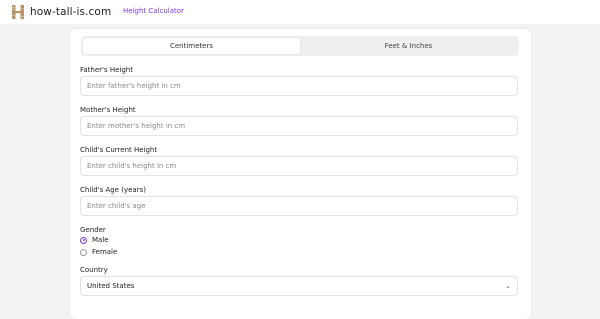 The height and width of the screenshot is (319, 600). I want to click on mother-height-input, so click(299, 126).